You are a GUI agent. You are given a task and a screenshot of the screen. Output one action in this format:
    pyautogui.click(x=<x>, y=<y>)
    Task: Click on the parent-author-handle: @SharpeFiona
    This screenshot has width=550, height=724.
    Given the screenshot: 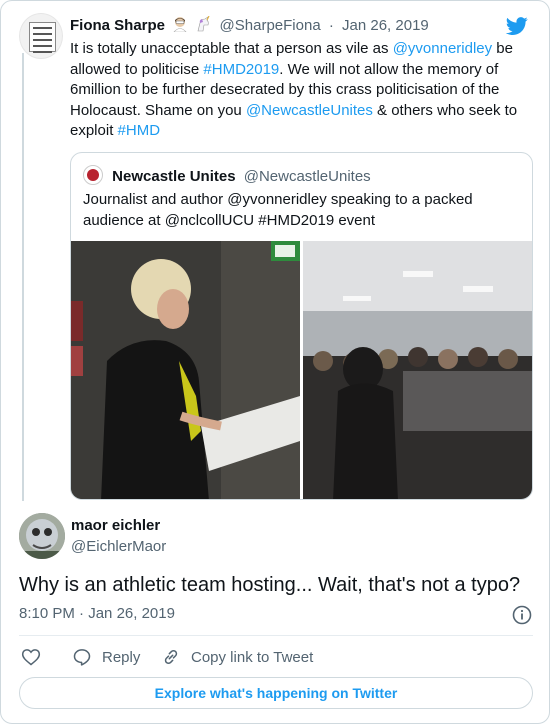 What is the action you would take?
    pyautogui.click(x=270, y=25)
    